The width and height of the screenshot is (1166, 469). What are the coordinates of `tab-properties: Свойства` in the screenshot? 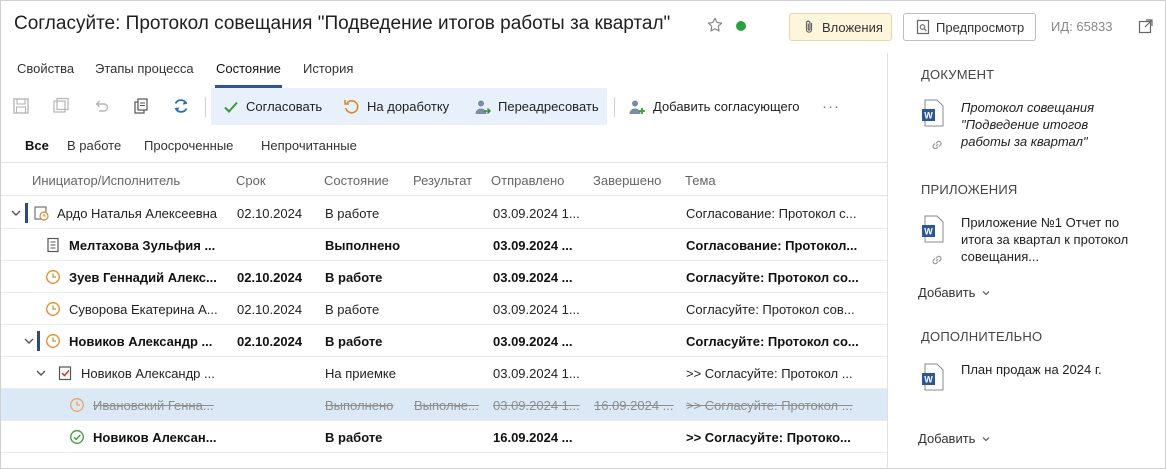 It's located at (45, 68).